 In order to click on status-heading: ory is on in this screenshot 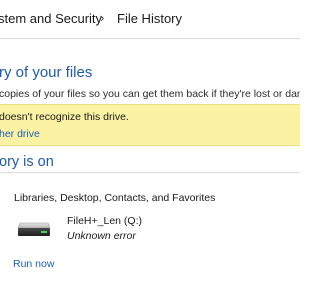, I will do `click(27, 162)`.